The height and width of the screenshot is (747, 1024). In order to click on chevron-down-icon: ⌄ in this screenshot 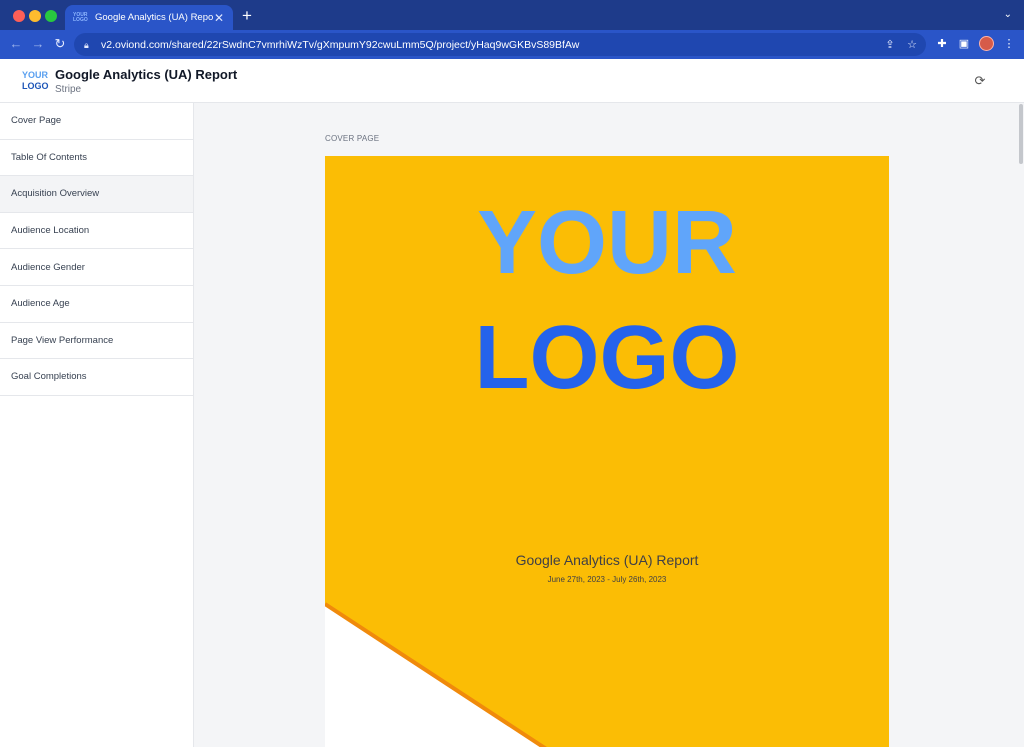, I will do `click(1008, 14)`.